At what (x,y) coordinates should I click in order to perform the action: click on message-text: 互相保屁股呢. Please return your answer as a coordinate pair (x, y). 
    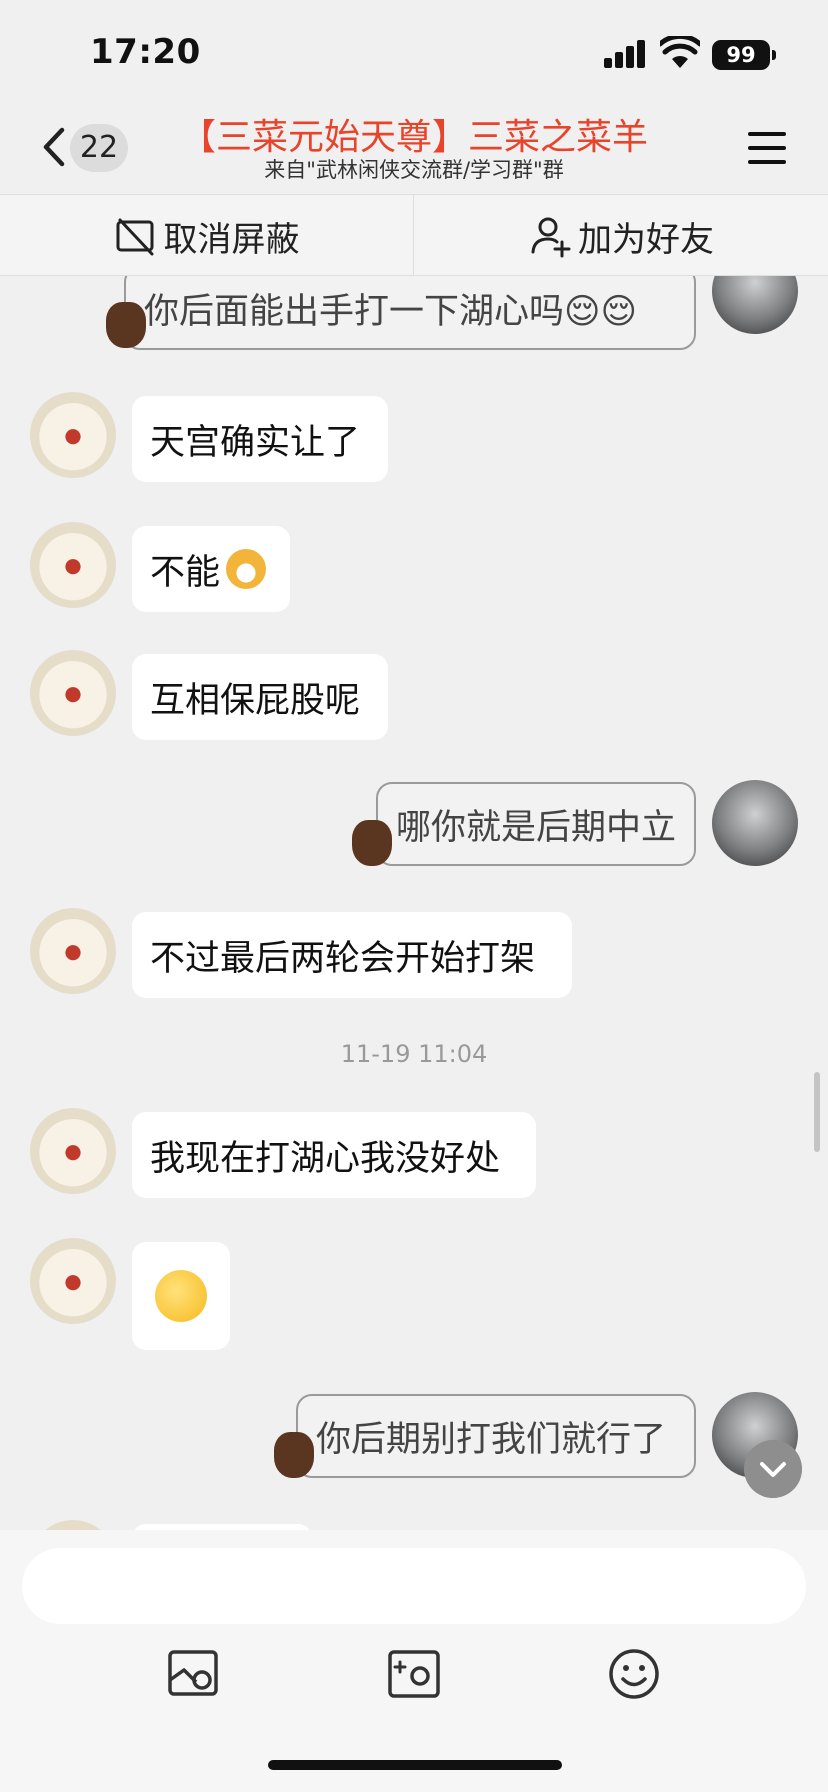
    Looking at the image, I should click on (255, 700).